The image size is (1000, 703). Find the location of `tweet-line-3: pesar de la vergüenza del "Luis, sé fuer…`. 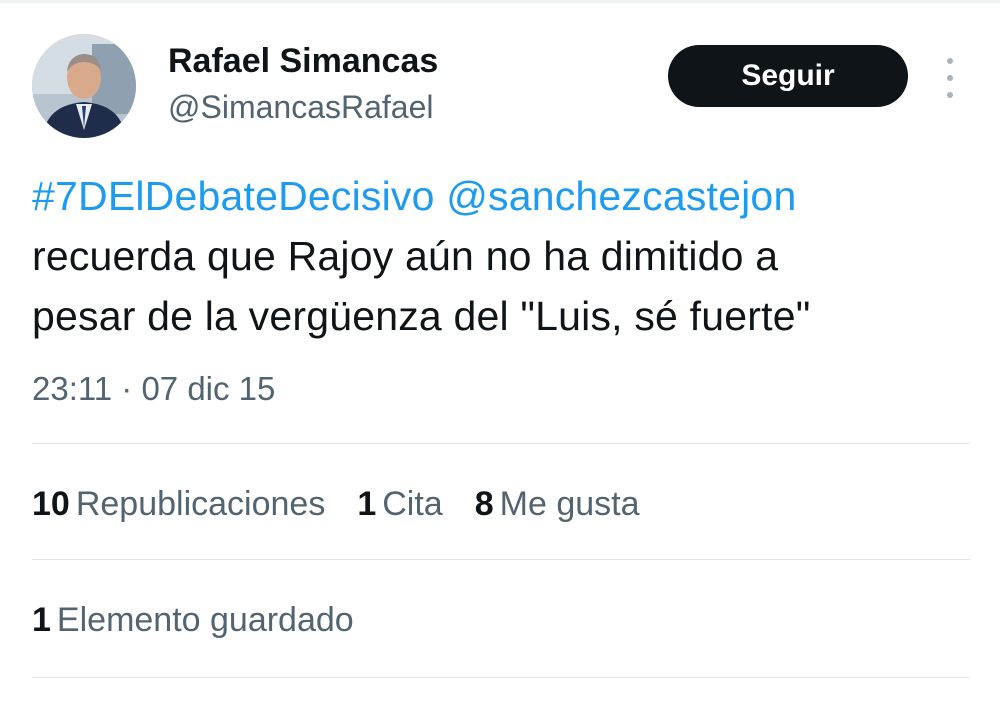

tweet-line-3: pesar de la vergüenza del "Luis, sé fuer… is located at coordinates (421, 316).